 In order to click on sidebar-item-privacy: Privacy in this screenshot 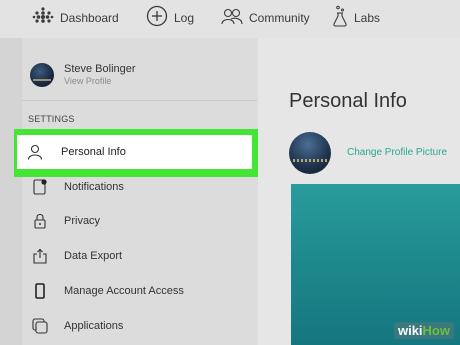, I will do `click(139, 221)`.